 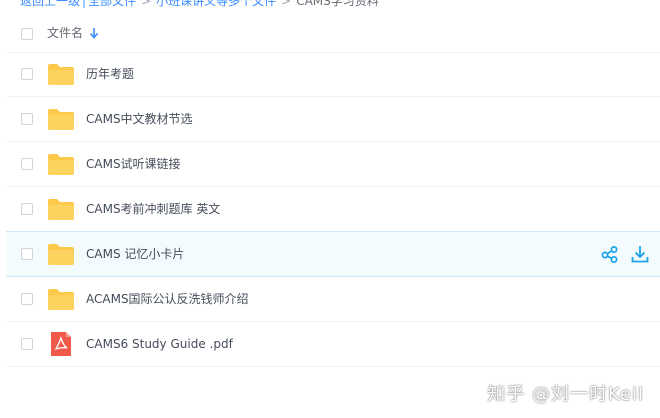 I want to click on breadcrumb-current: CAMS学习资料, so click(x=337, y=4).